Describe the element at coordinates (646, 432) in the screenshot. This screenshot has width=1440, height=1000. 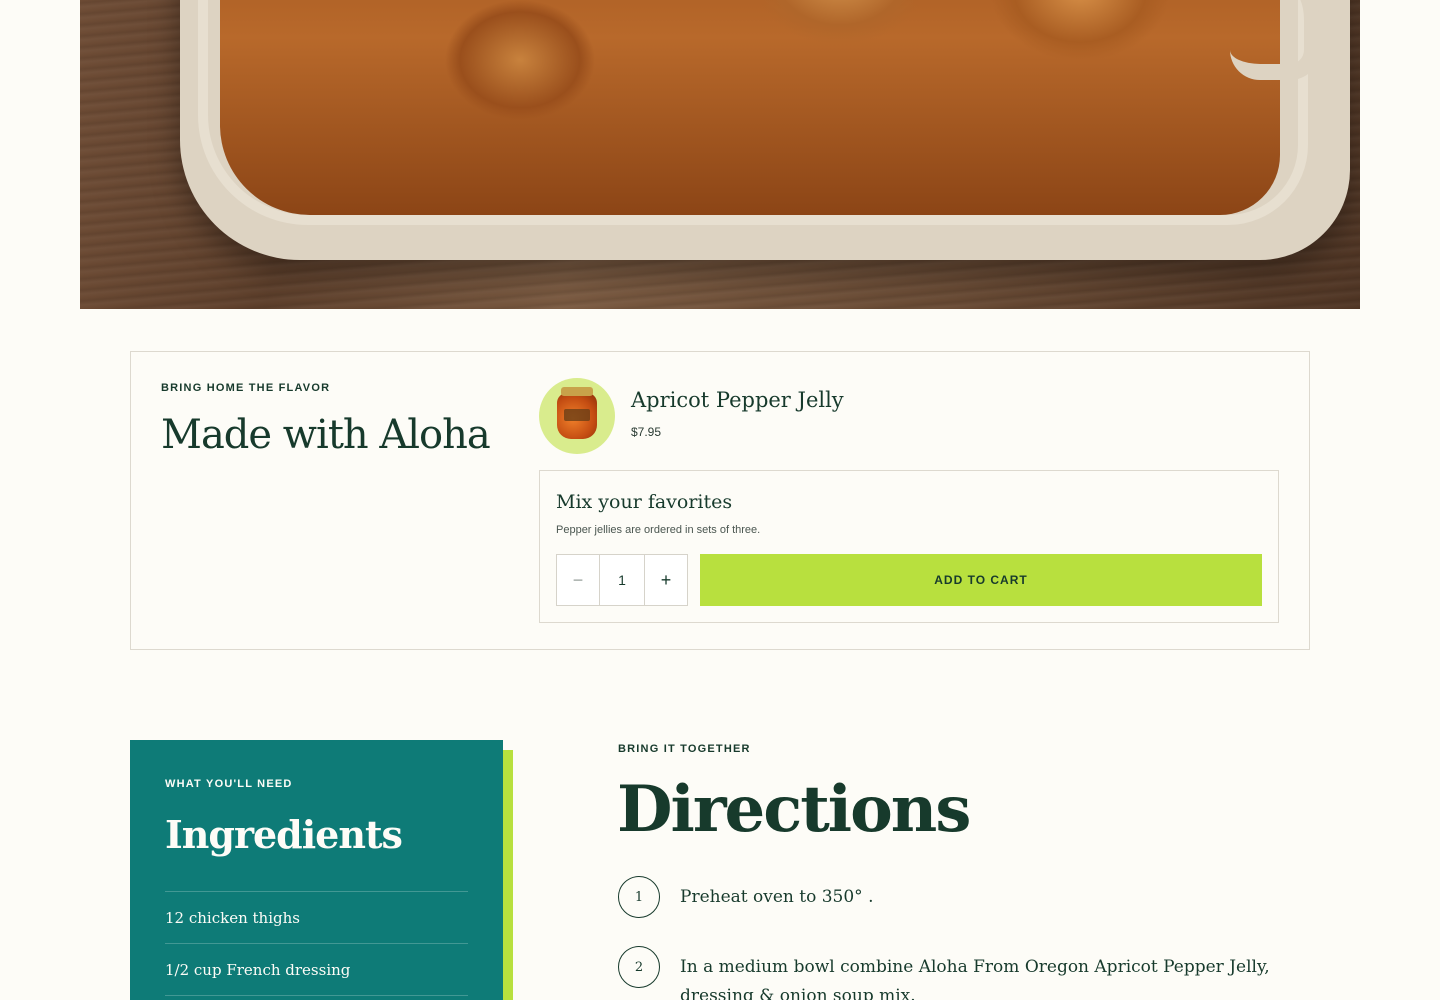
I see `product-price: $7.95` at that location.